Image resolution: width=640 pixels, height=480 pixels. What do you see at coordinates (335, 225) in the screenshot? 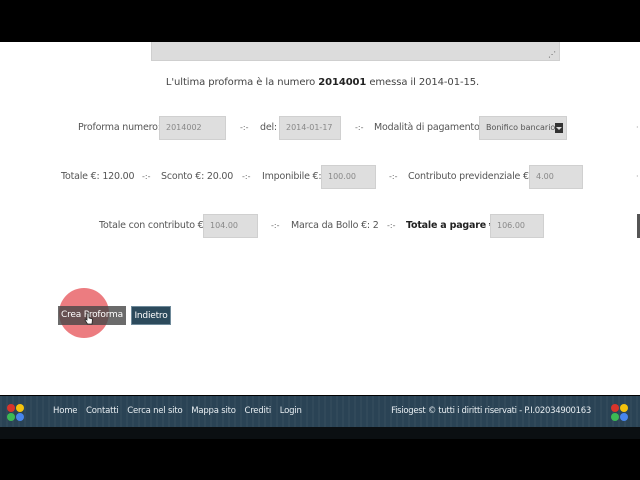
I see `stamp-duty-label: Marca da Bollo €: 2` at bounding box center [335, 225].